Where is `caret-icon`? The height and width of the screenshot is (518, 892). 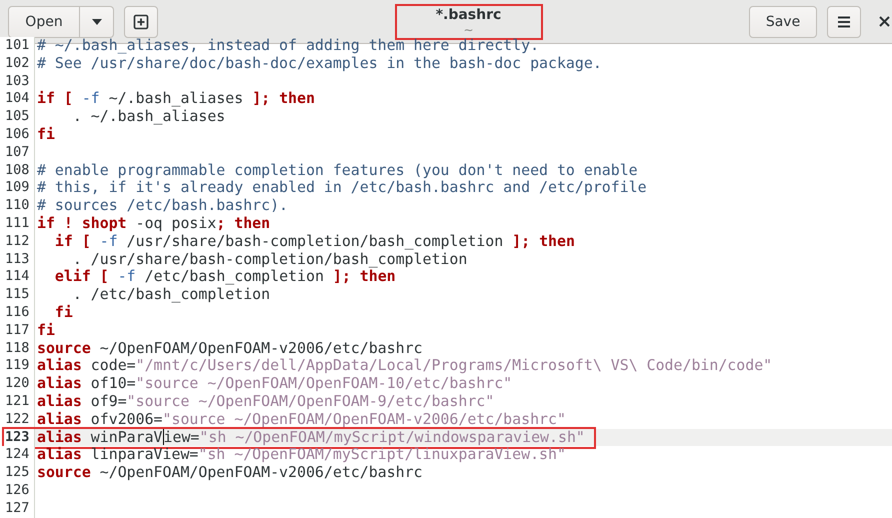 caret-icon is located at coordinates (97, 21).